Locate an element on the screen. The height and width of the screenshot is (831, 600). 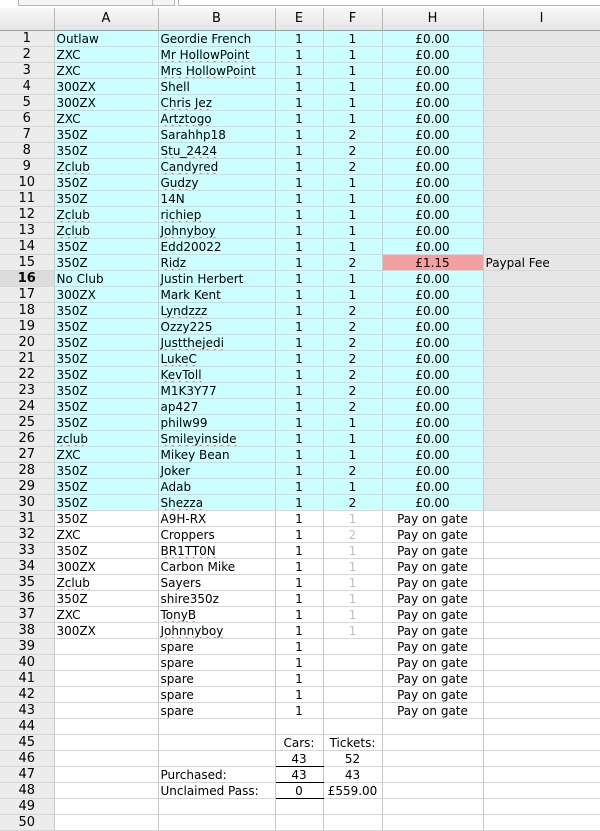
cell-name: Joker is located at coordinates (217, 470).